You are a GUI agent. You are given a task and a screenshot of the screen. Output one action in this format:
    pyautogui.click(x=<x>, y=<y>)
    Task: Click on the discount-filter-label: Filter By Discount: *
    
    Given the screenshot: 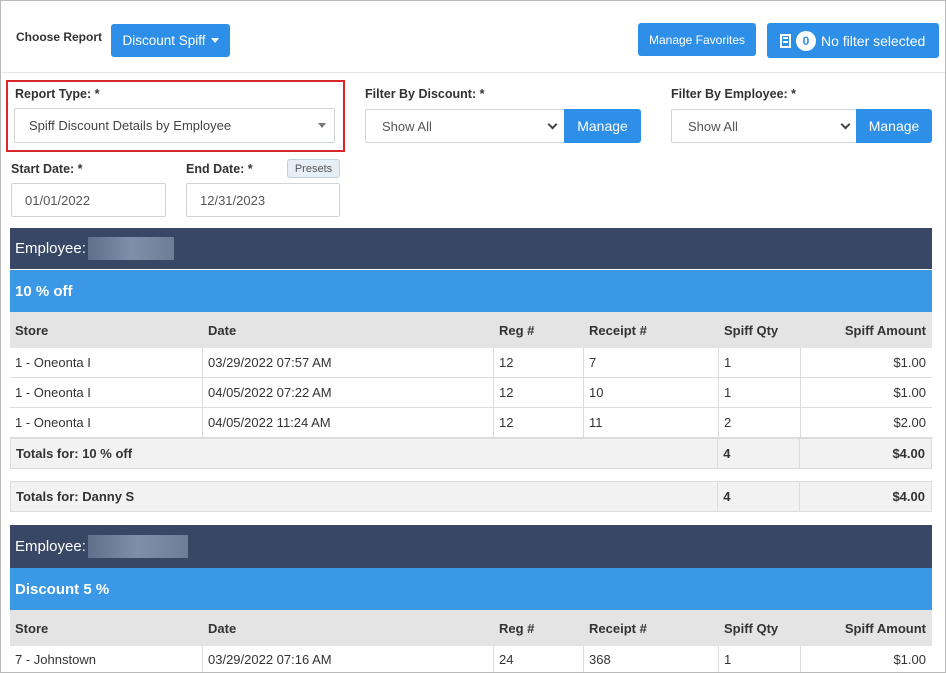 What is the action you would take?
    pyautogui.click(x=425, y=94)
    